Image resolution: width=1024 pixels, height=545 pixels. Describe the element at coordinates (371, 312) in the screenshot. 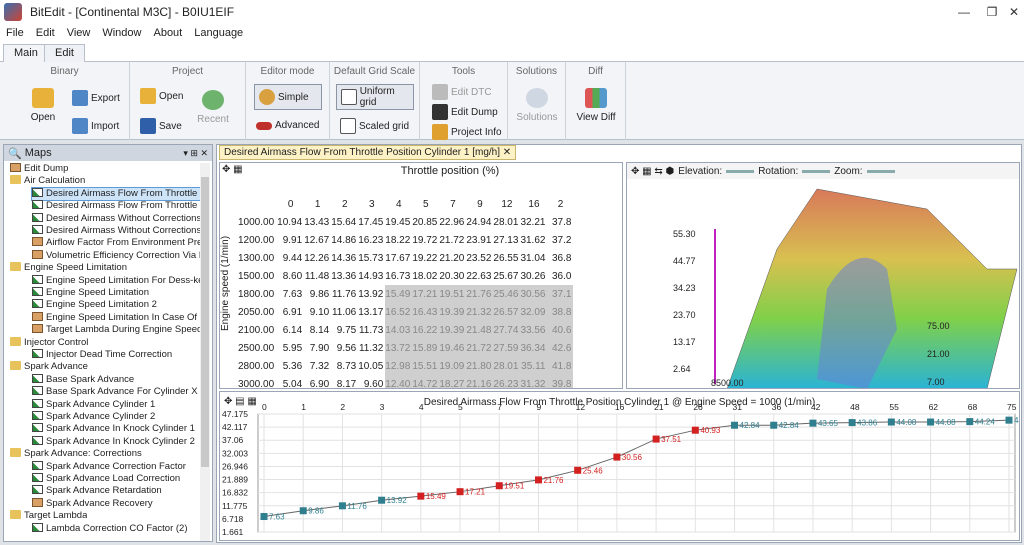

I see `table-cell: 13.17` at that location.